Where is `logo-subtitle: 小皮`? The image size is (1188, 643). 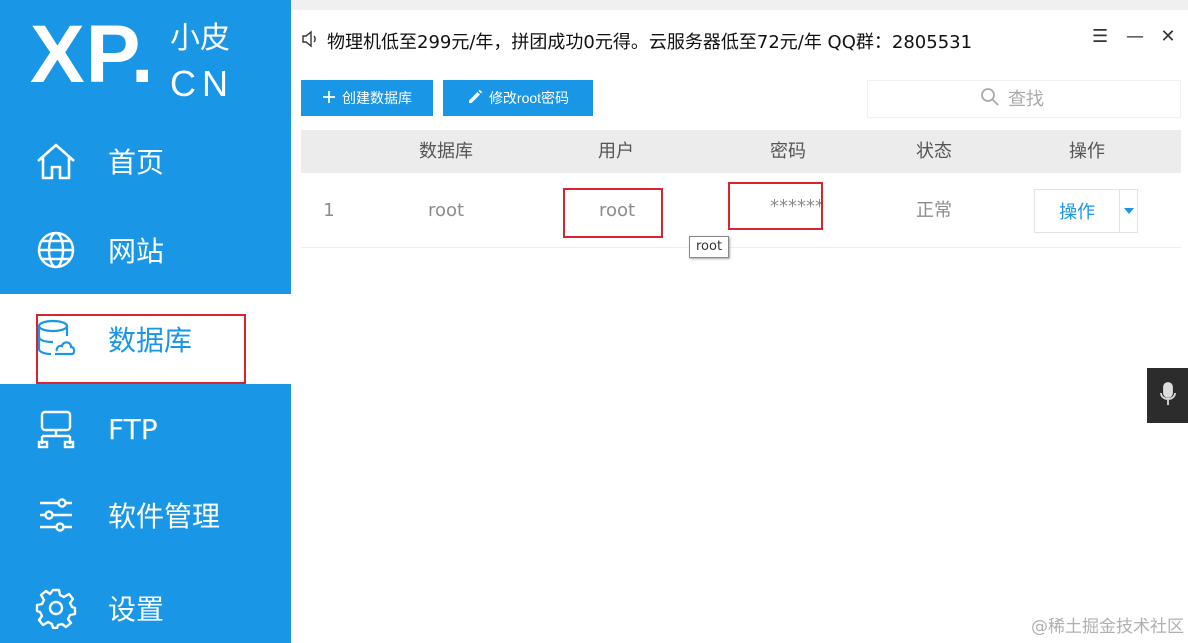
logo-subtitle: 小皮 is located at coordinates (200, 38).